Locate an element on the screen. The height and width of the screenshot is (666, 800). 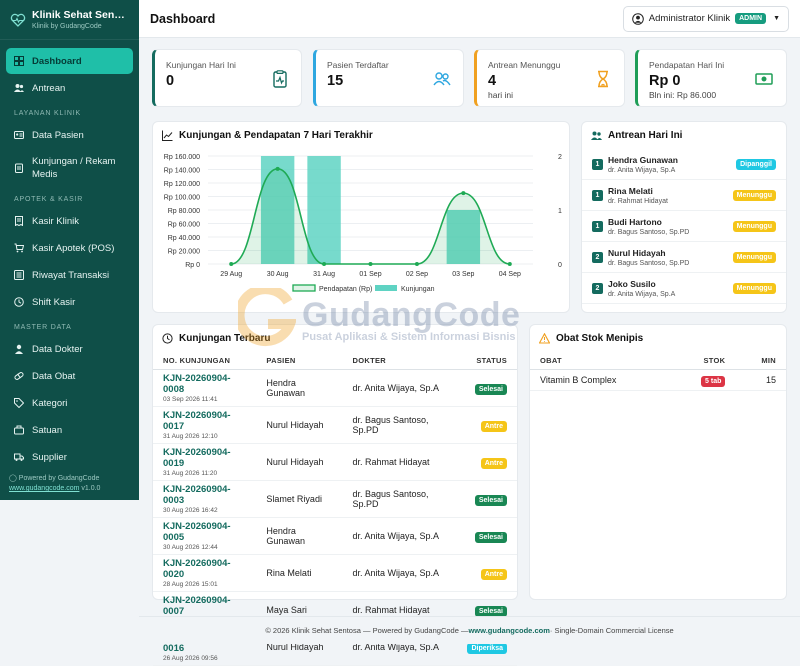
status-badge: Menunggu is located at coordinates (754, 226).